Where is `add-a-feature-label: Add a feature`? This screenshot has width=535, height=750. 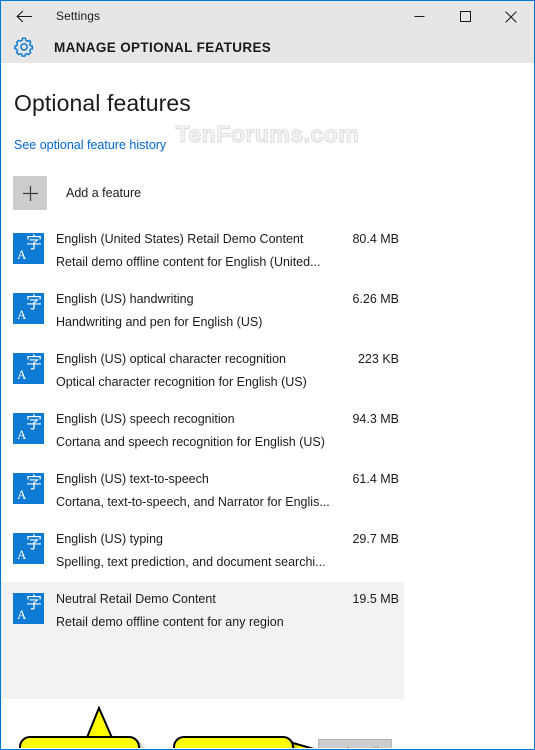
add-a-feature-label: Add a feature is located at coordinates (104, 193).